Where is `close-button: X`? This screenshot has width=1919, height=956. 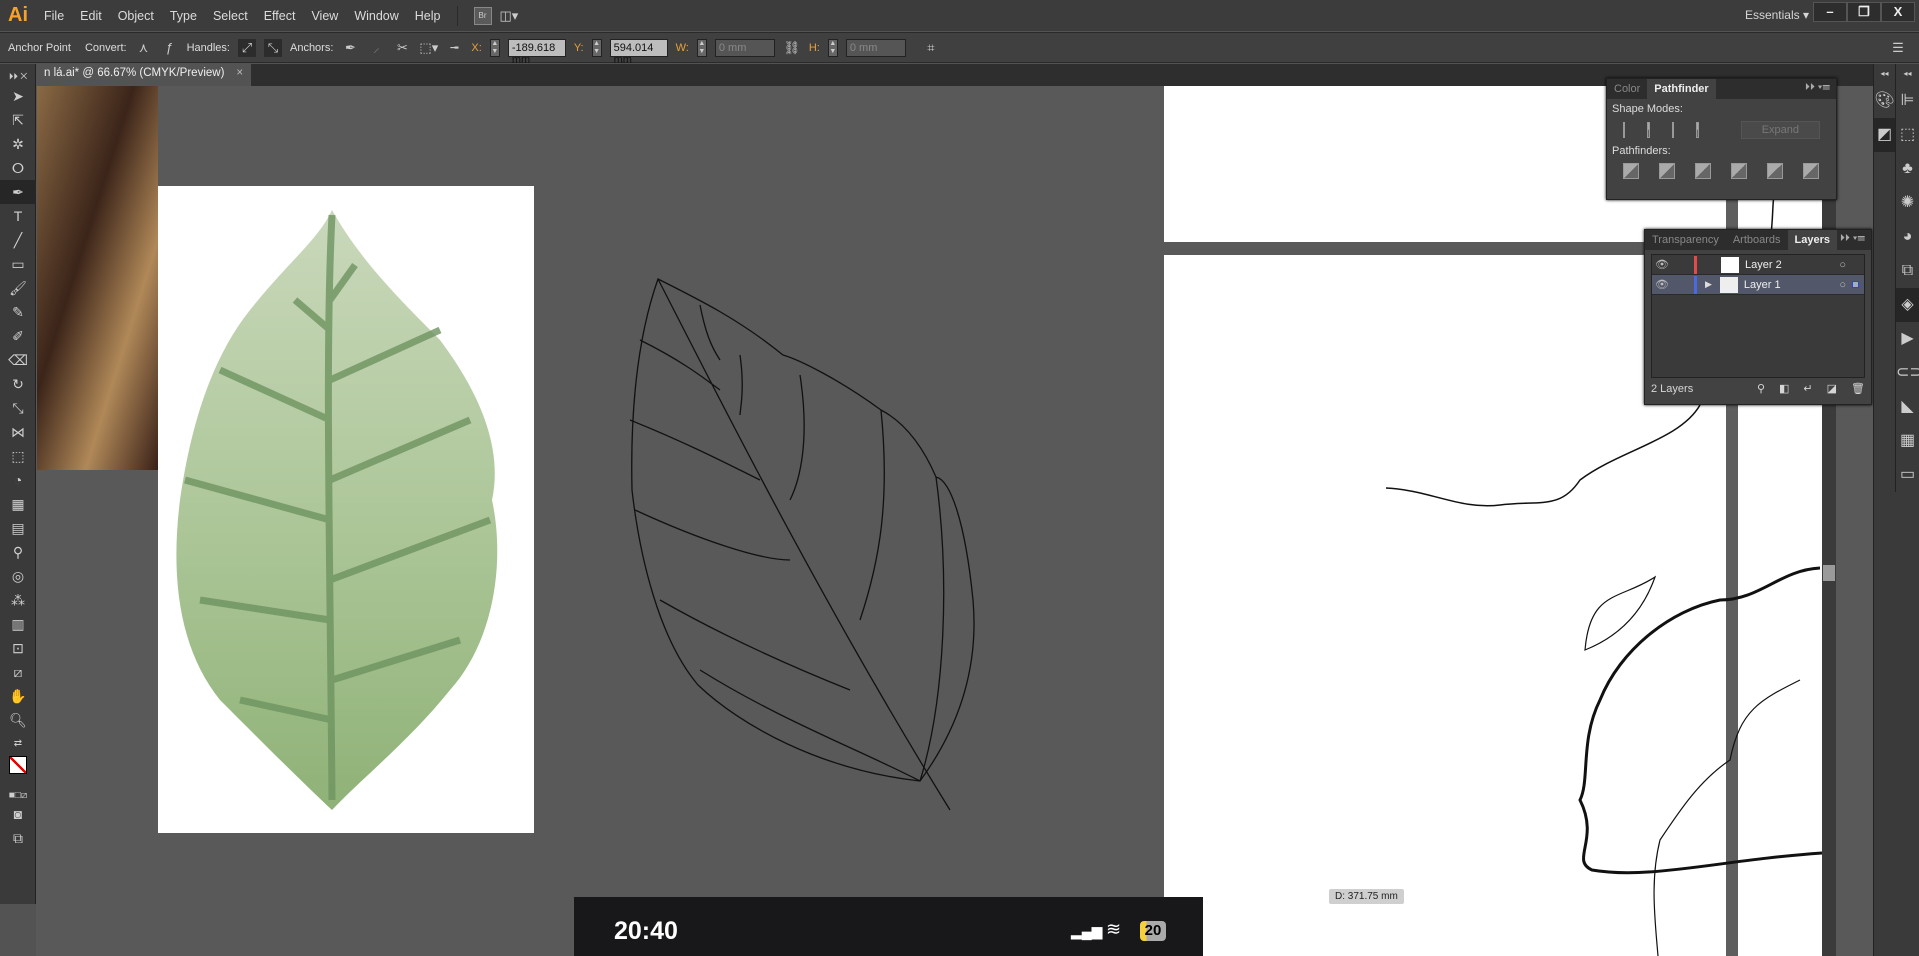
close-button: X is located at coordinates (1898, 12).